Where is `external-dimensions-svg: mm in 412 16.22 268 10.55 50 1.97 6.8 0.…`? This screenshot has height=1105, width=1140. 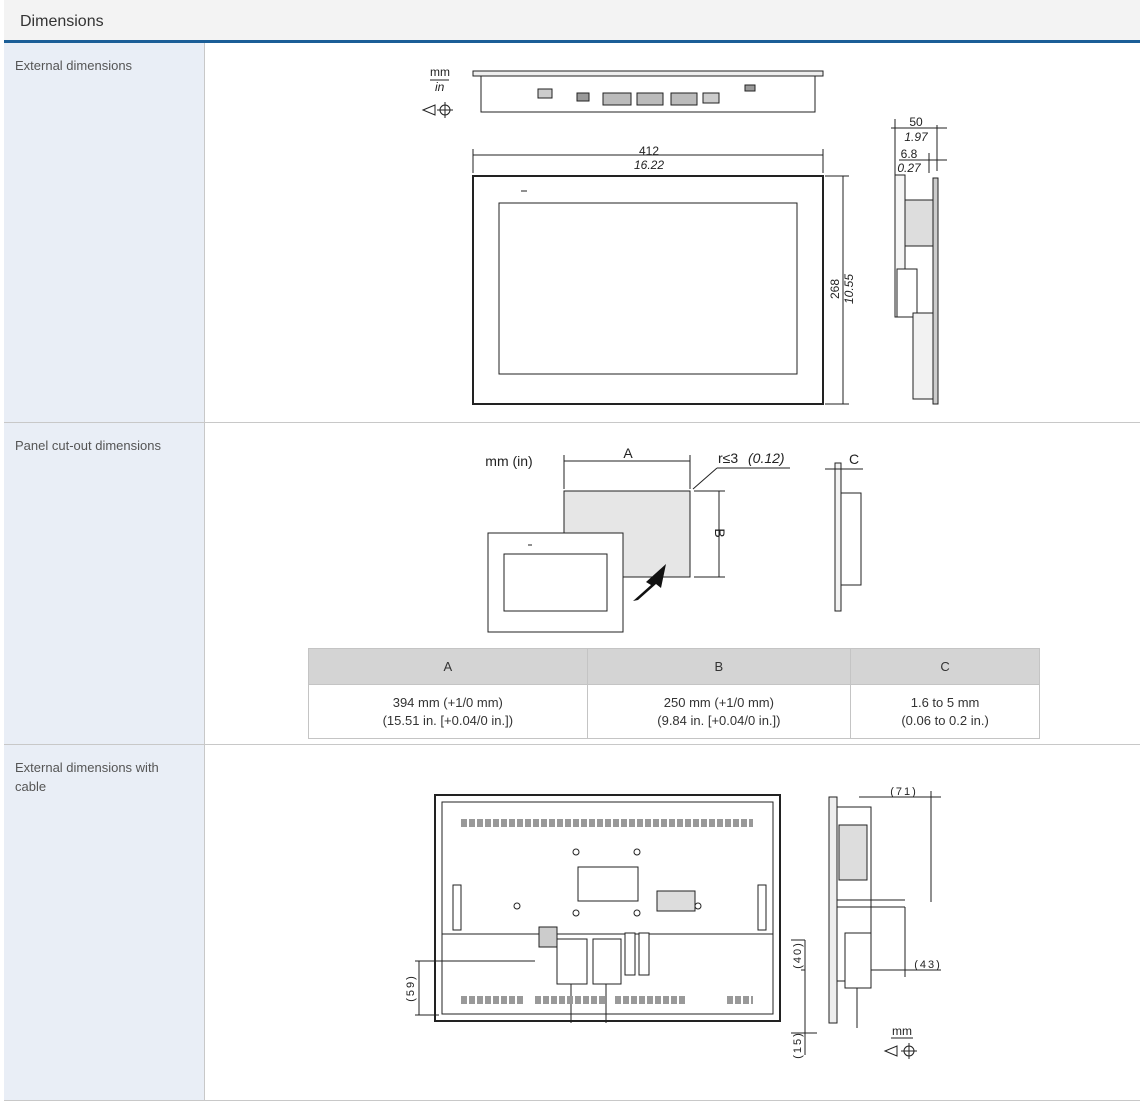 external-dimensions-svg: mm in 412 16.22 268 10.55 50 1.97 6.8 0.… is located at coordinates (684, 235).